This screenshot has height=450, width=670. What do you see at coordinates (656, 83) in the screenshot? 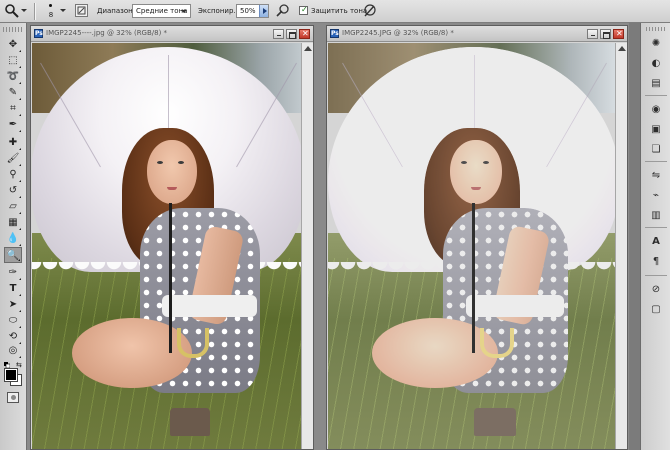
I see `styles-icon: ▤` at bounding box center [656, 83].